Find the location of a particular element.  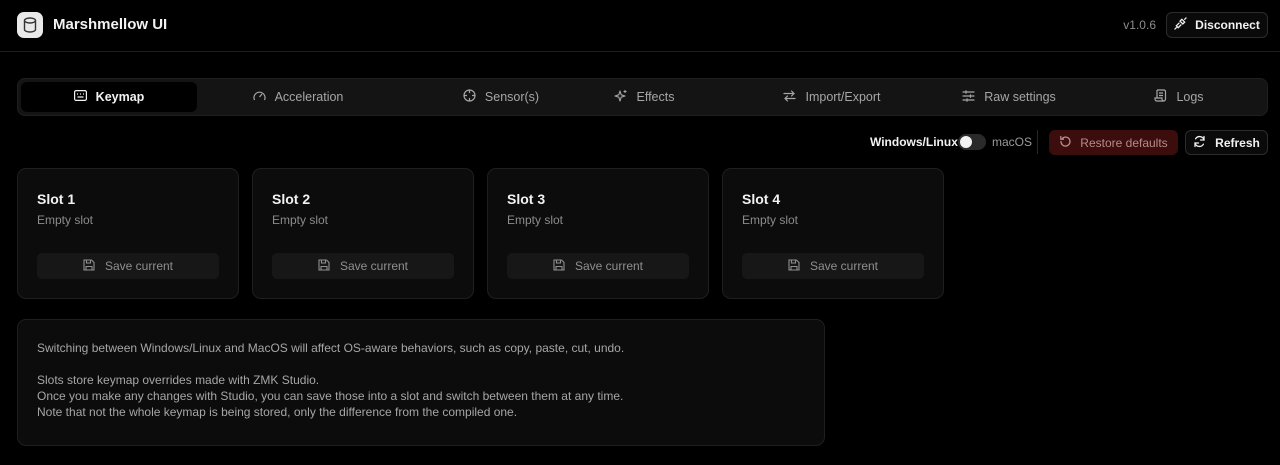

tab-effects: Effects is located at coordinates (644, 97).